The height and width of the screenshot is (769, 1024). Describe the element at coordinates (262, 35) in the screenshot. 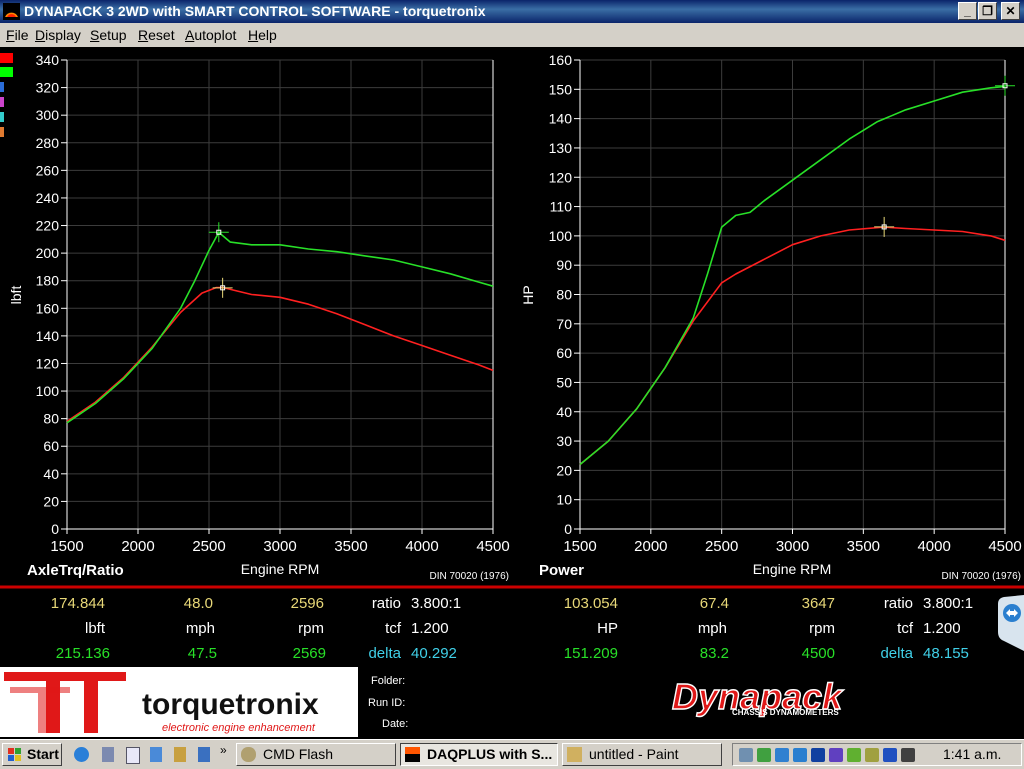

I see `menu-help: Help` at that location.